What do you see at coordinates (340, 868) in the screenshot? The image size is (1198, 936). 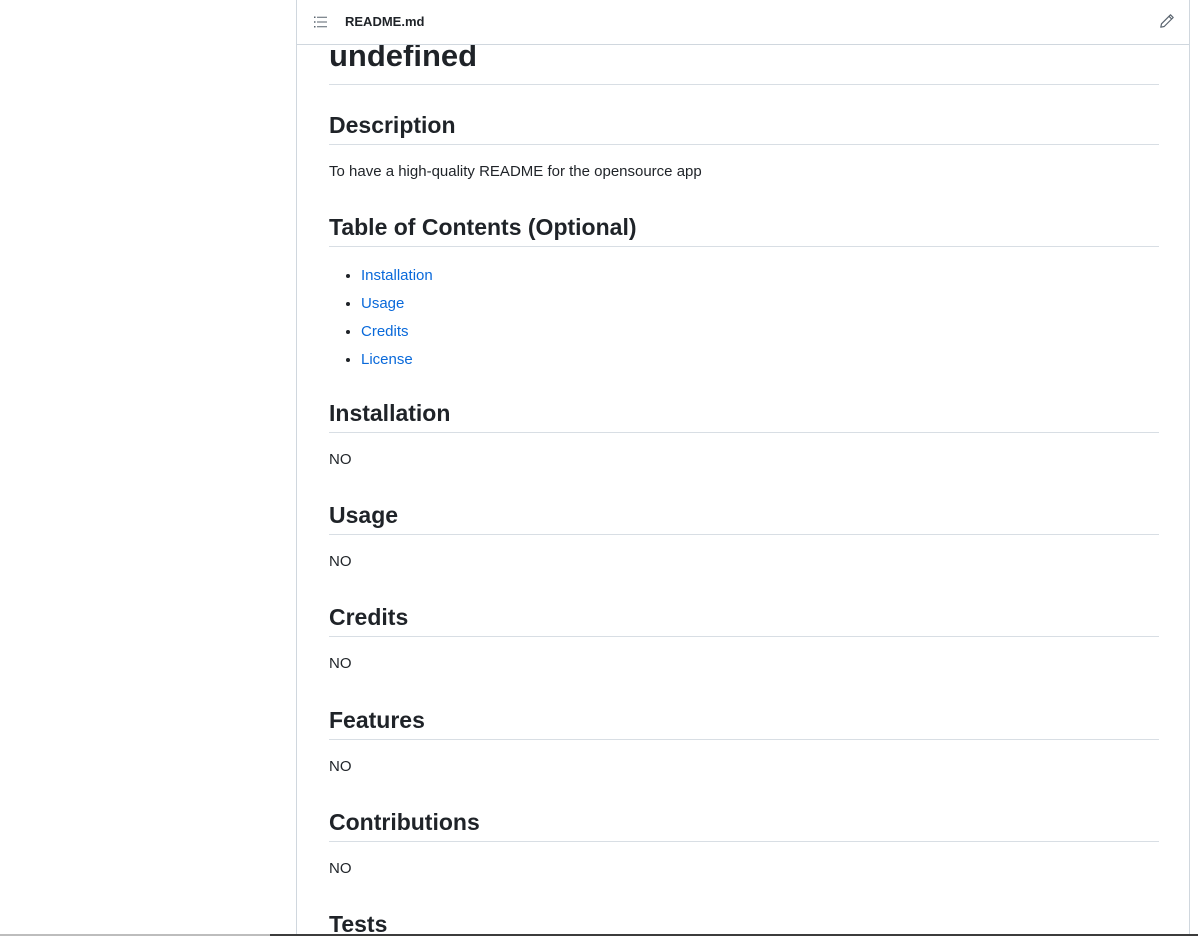 I see `contributions-text: NO` at bounding box center [340, 868].